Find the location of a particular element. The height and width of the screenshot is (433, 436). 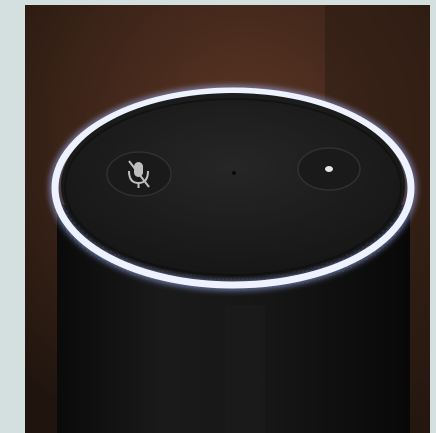

microphone-off-button is located at coordinates (139, 174).